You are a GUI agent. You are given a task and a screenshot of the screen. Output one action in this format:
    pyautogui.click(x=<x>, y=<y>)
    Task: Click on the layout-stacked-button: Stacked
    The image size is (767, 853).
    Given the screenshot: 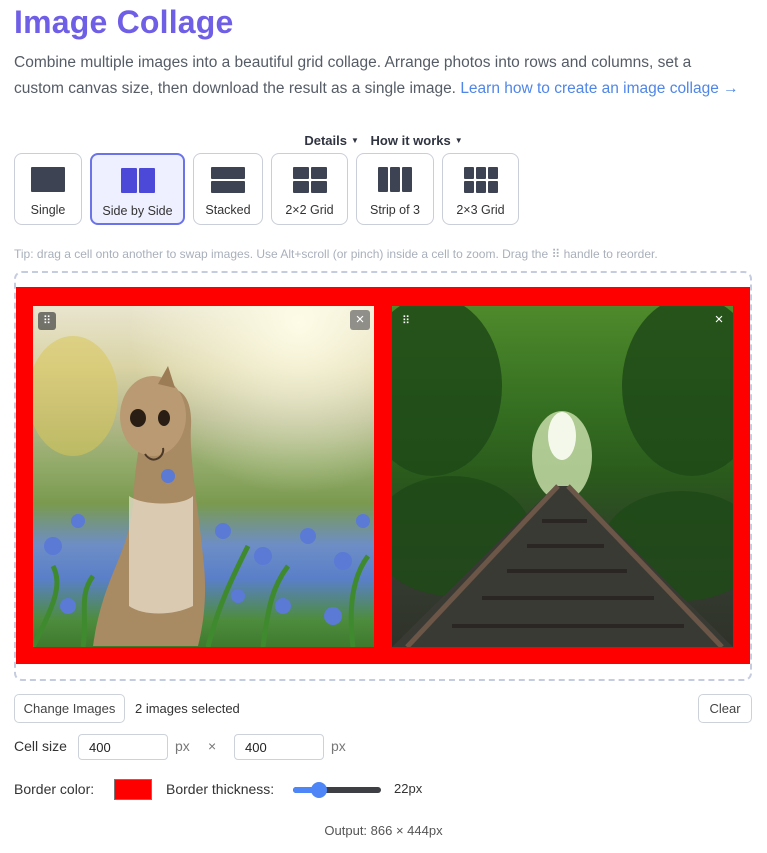 What is the action you would take?
    pyautogui.click(x=228, y=189)
    